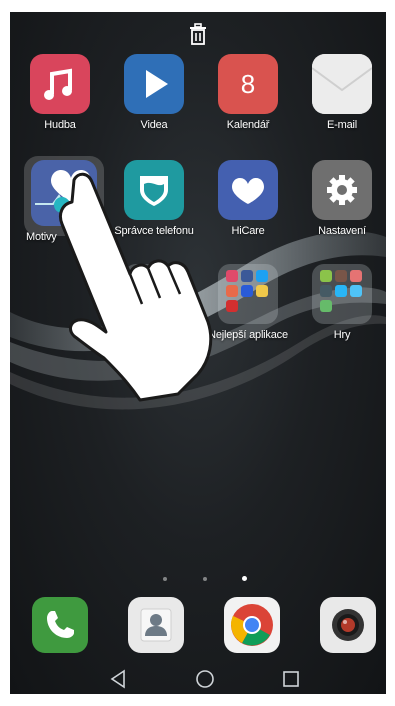 The image size is (395, 706). I want to click on app-nastaveni: Nastavení, so click(342, 198).